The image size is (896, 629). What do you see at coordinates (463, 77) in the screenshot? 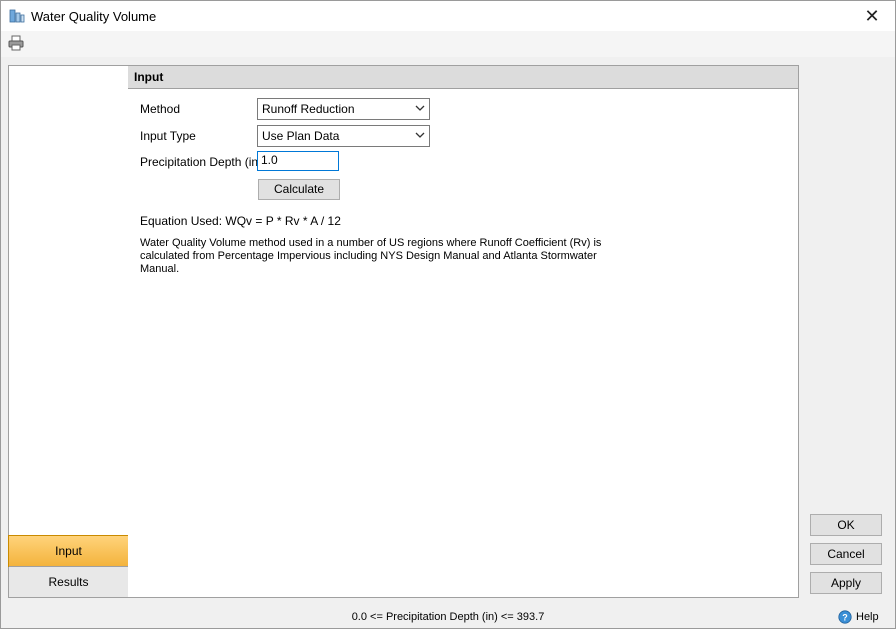
I see `panel-header: Input` at bounding box center [463, 77].